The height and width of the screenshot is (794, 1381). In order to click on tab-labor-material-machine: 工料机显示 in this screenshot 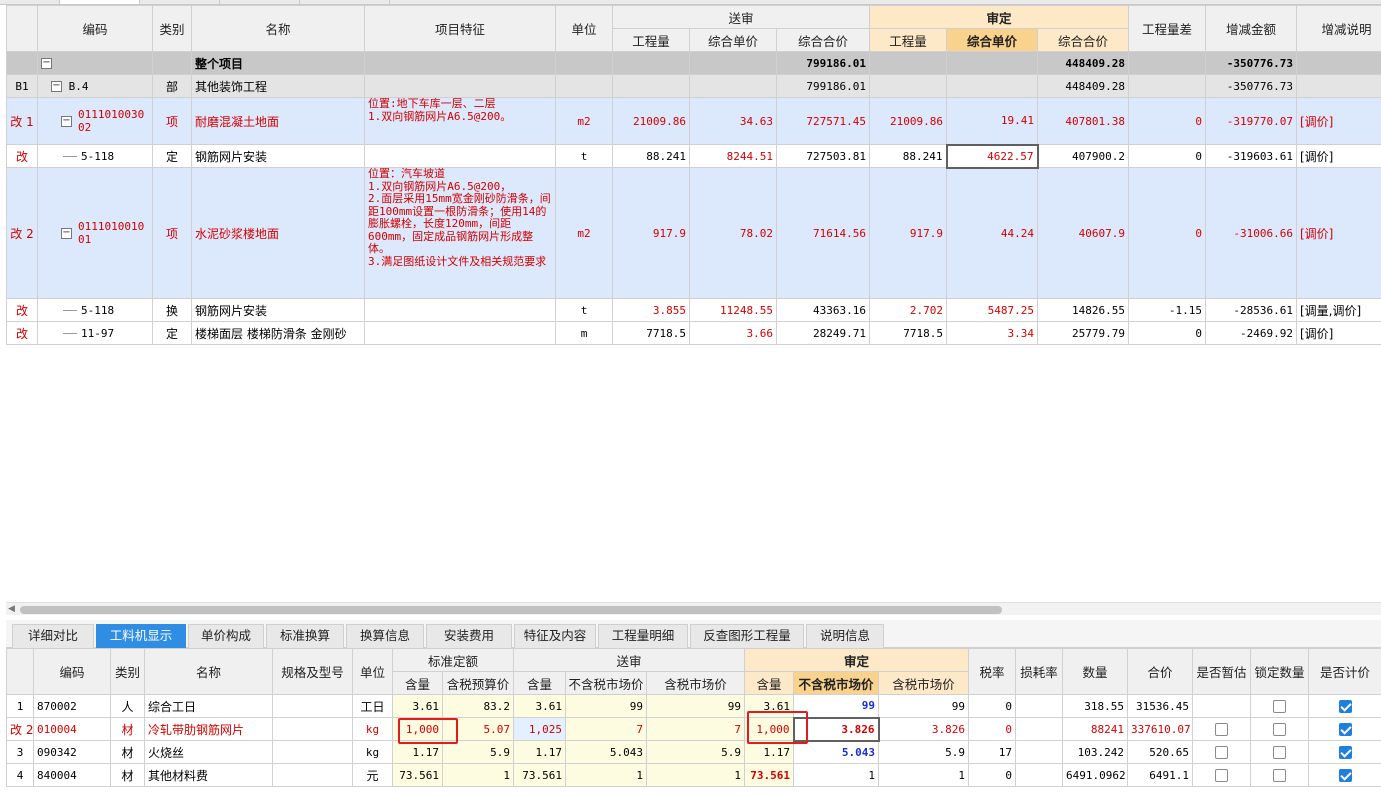, I will do `click(141, 636)`.